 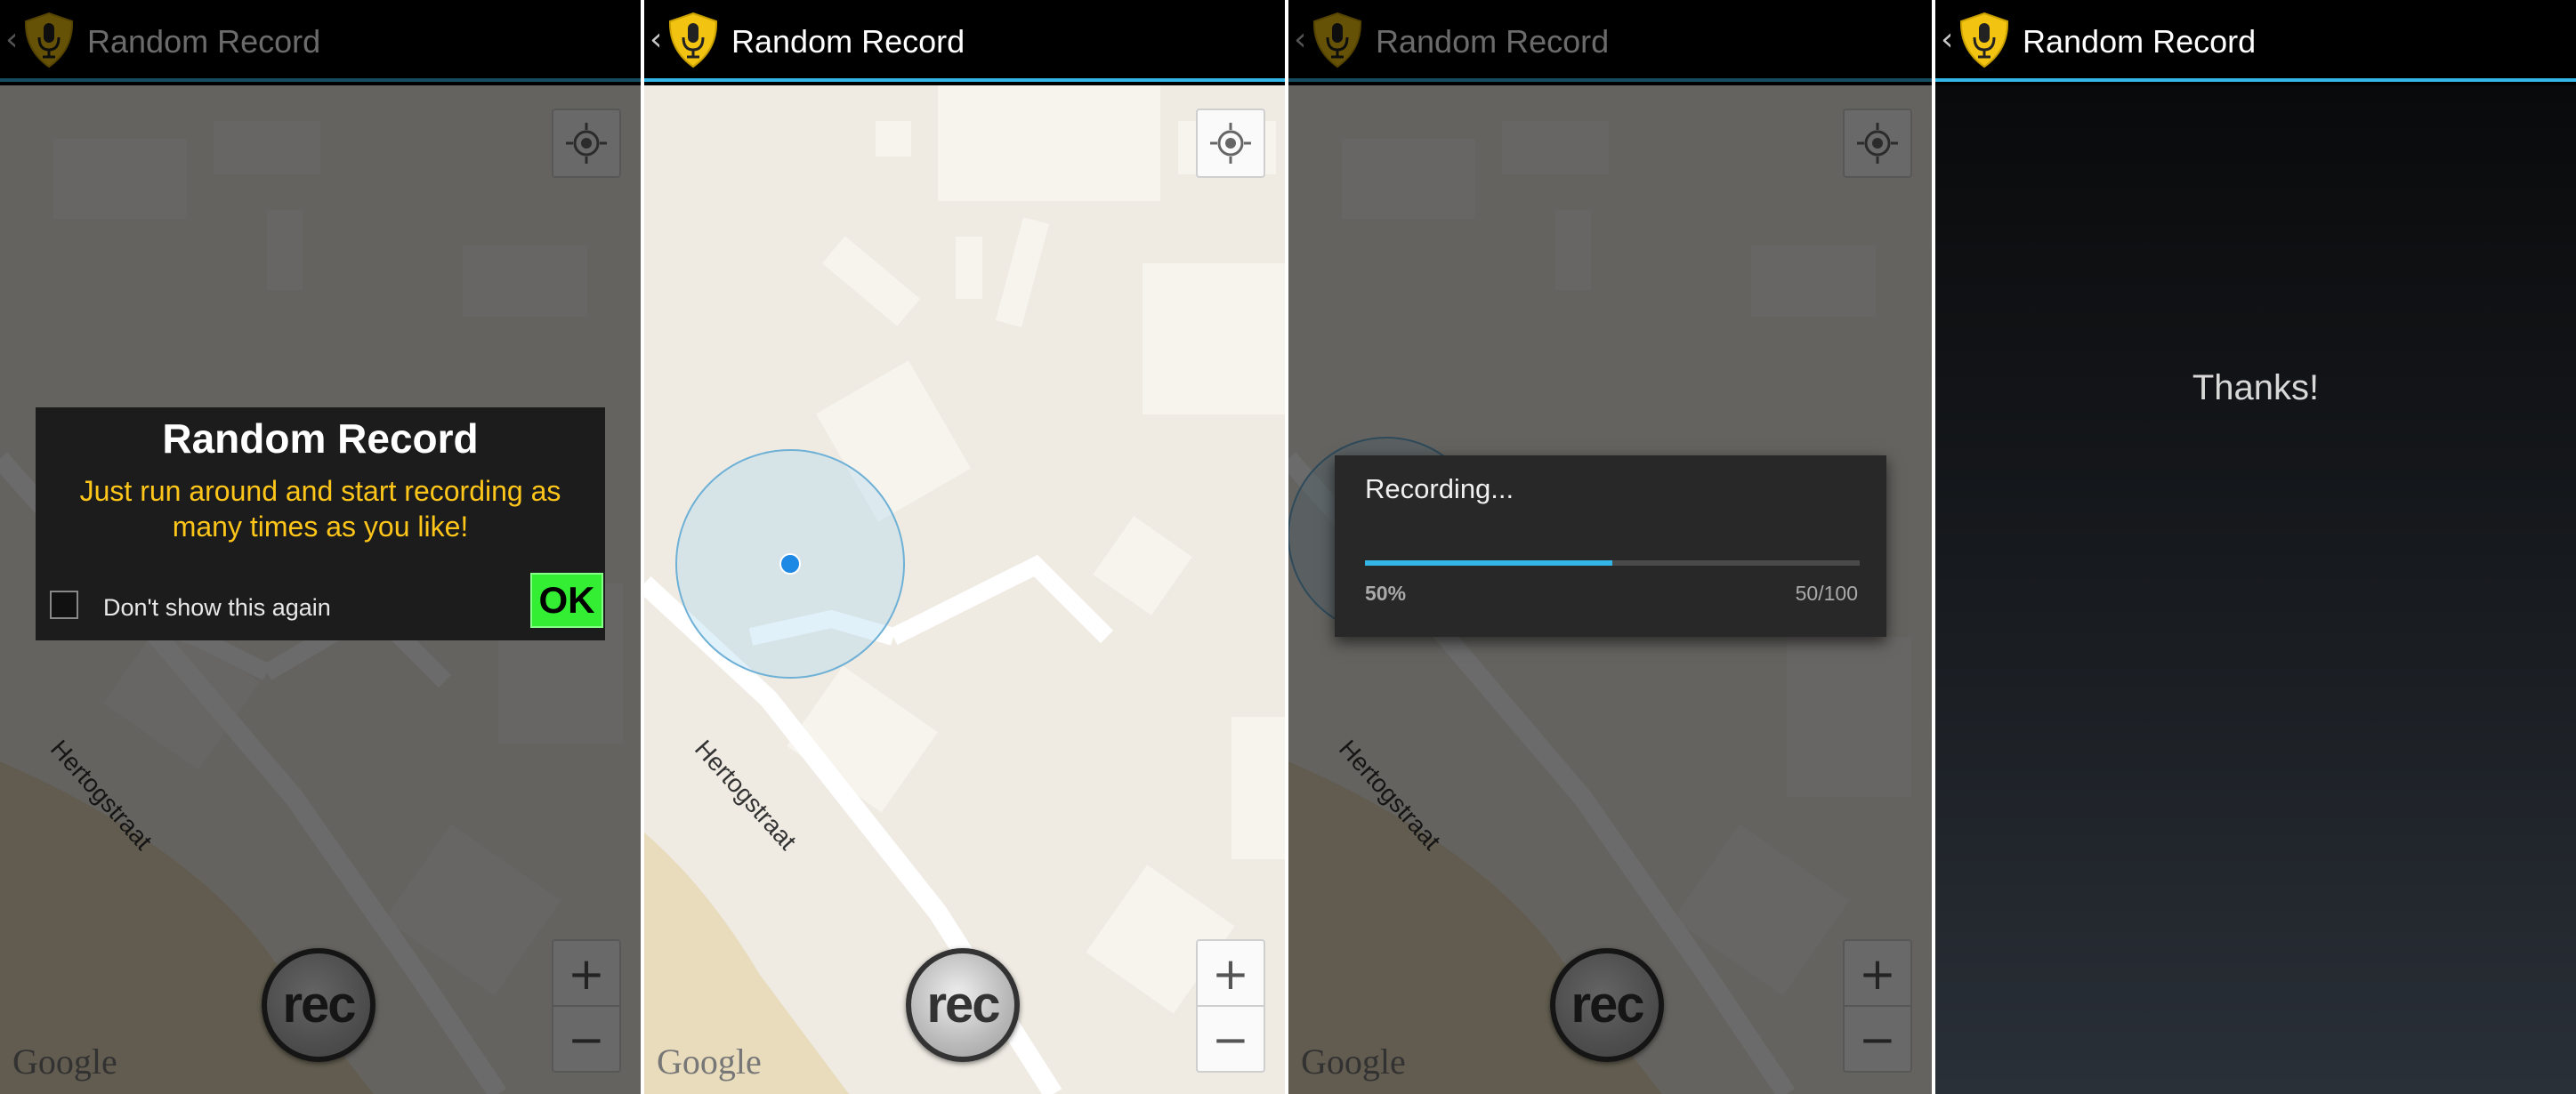 I want to click on ok-button: OK, so click(x=566, y=600).